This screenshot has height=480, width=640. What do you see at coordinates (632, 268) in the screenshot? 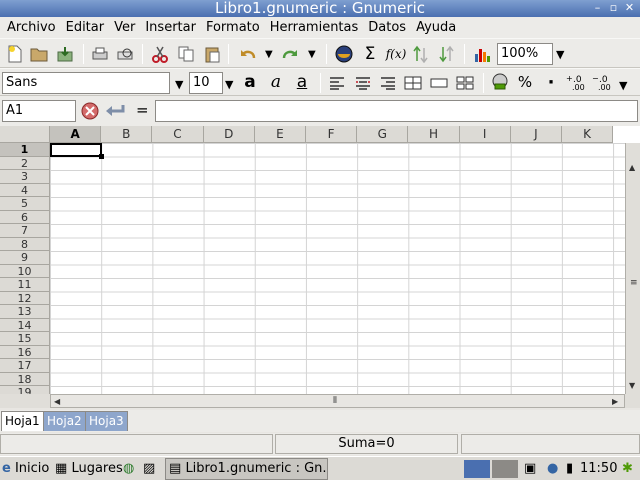
I see `vertical-scrollbar: ▲ ≡ ▼` at bounding box center [632, 268].